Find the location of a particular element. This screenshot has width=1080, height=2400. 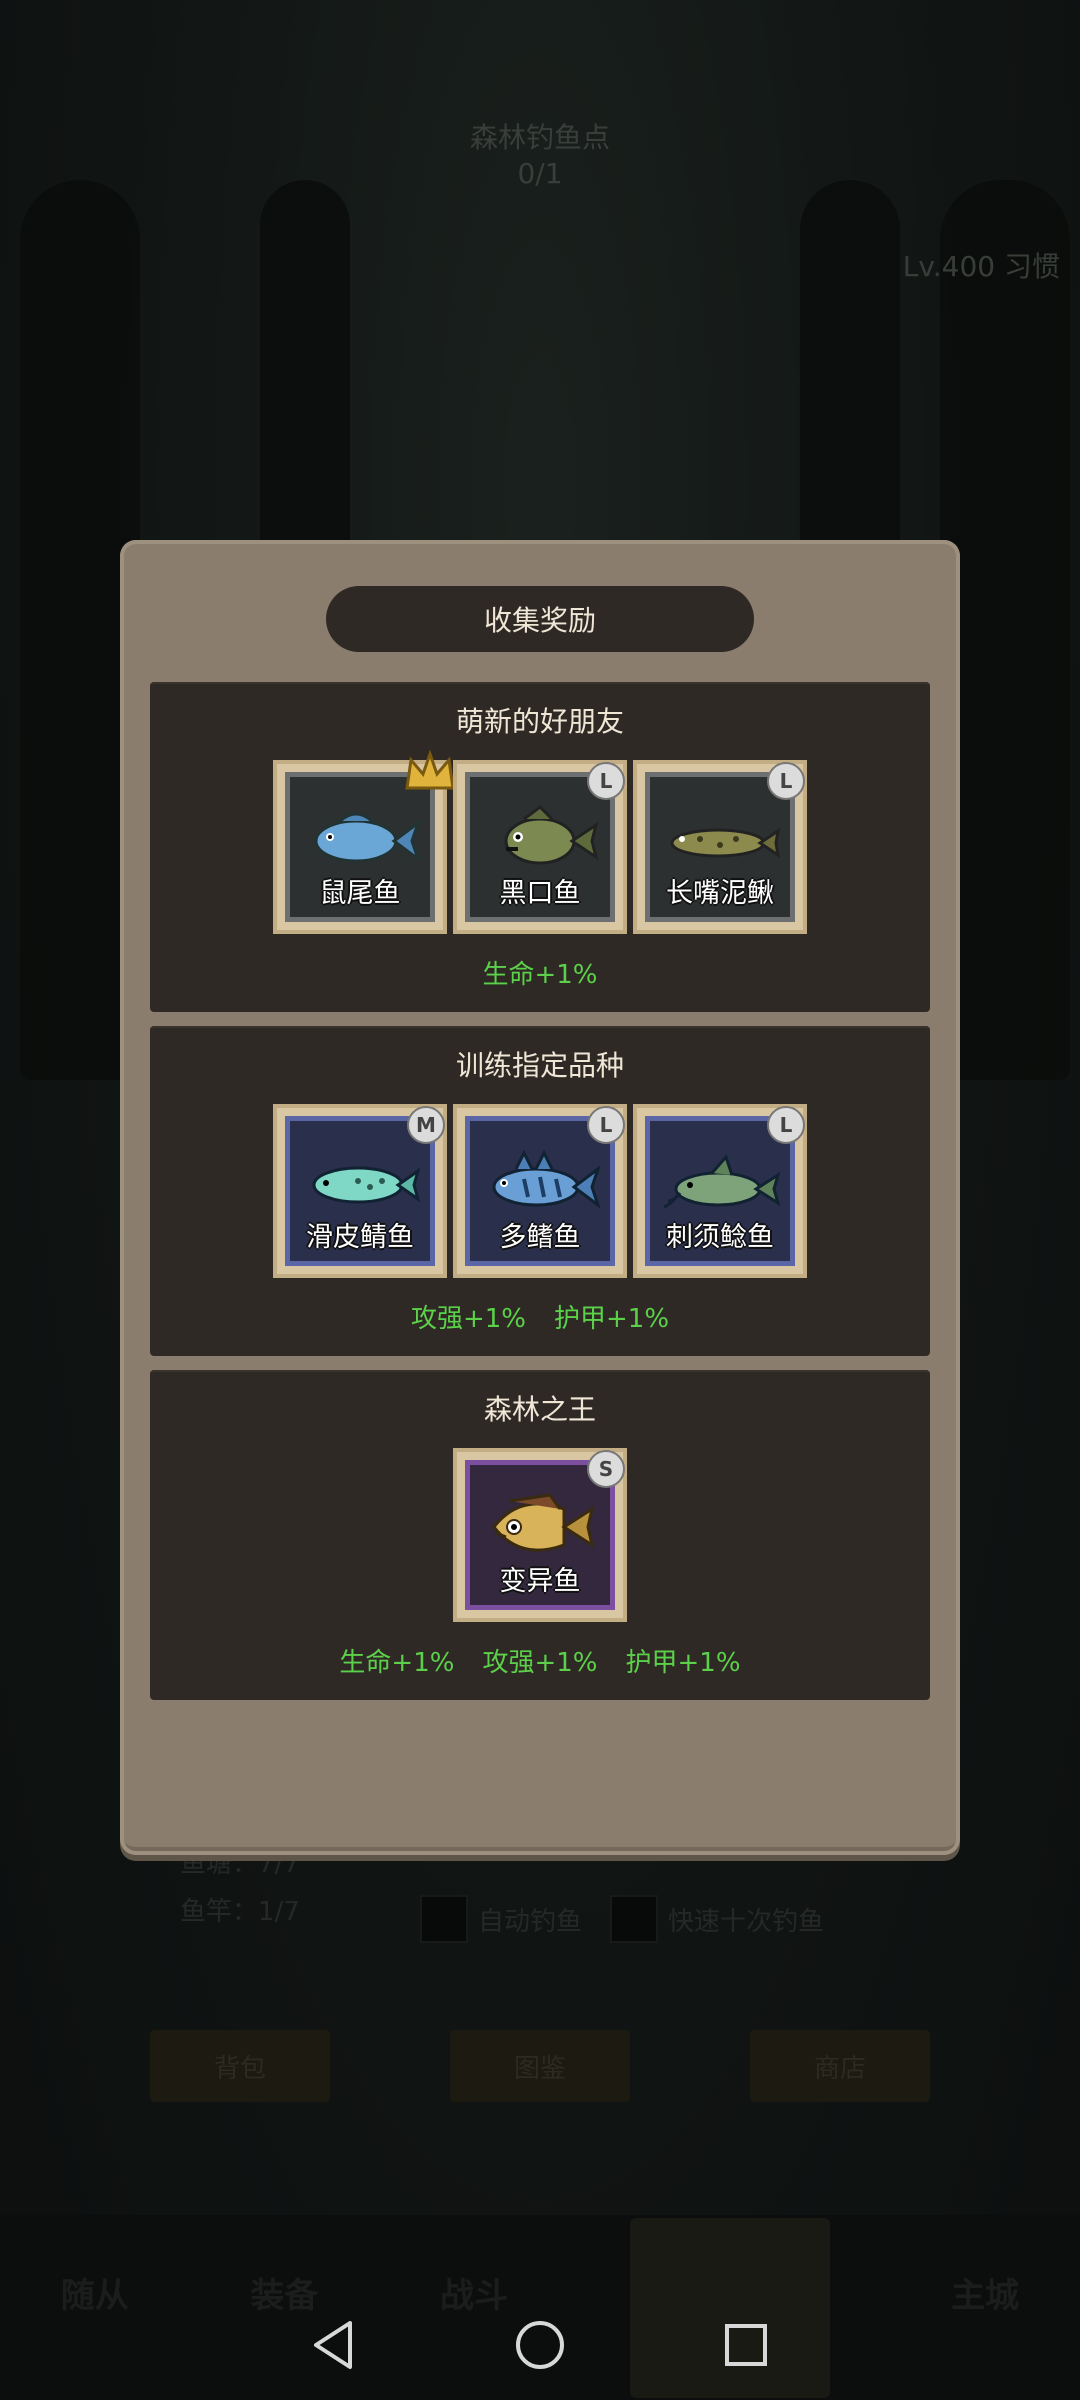

fish-name: 多鳍鱼 is located at coordinates (540, 1237).